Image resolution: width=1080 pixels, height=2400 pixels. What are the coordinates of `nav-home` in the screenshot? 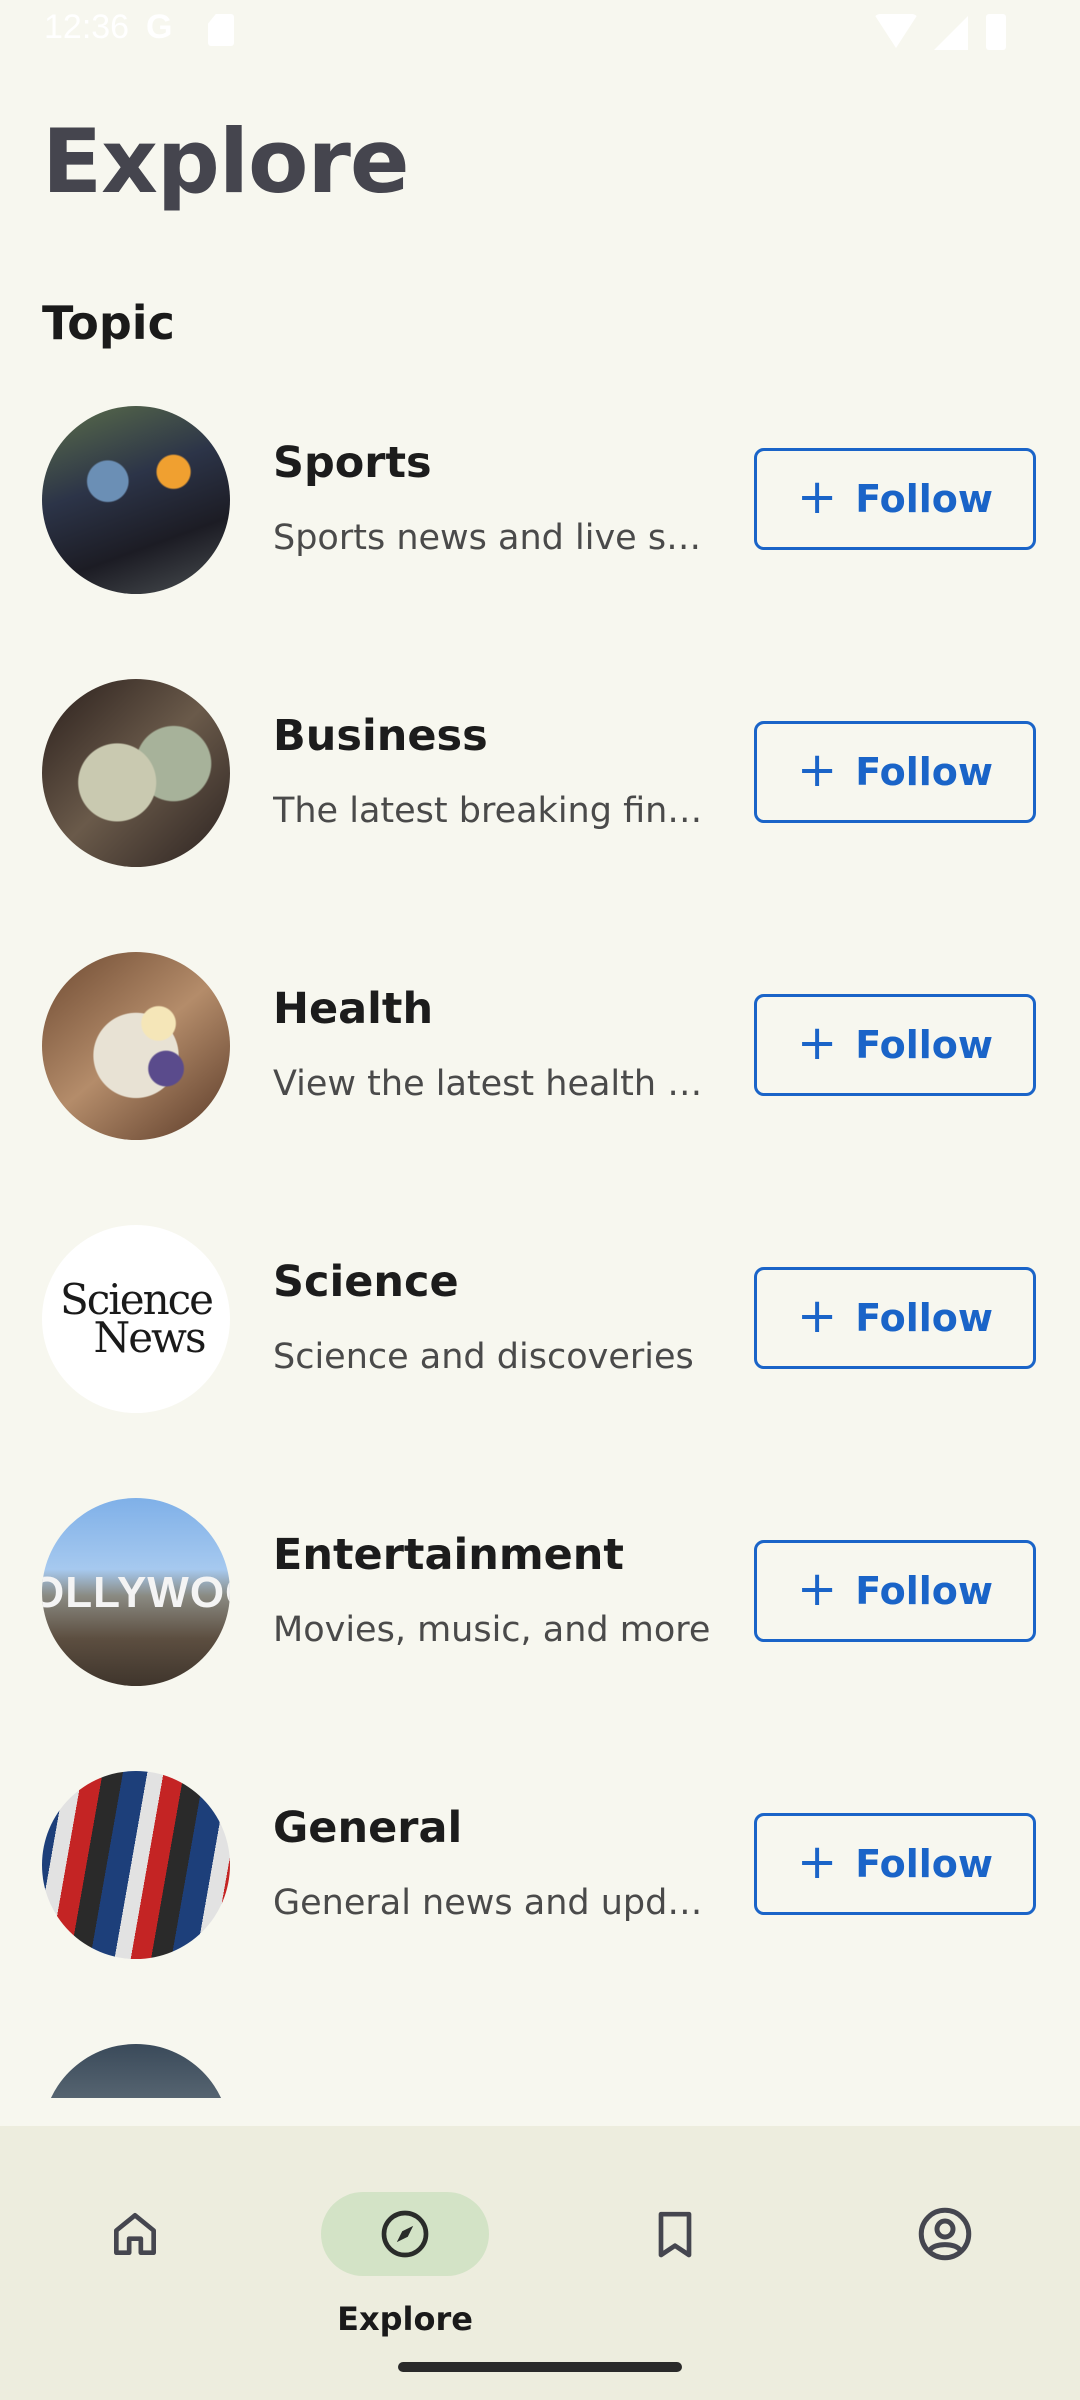 It's located at (135, 2230).